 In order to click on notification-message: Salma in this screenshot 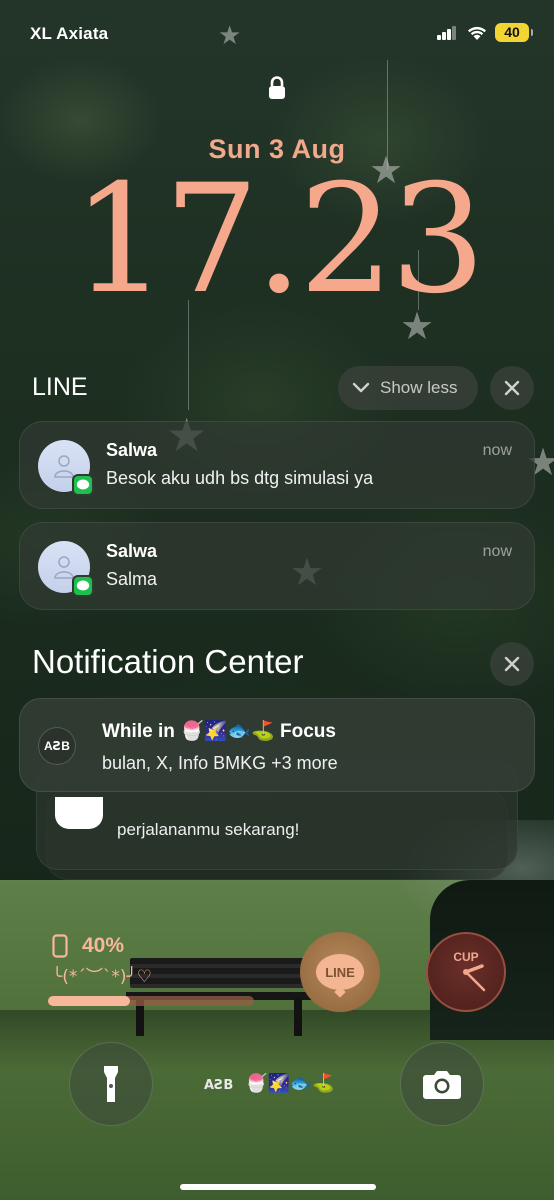, I will do `click(132, 579)`.